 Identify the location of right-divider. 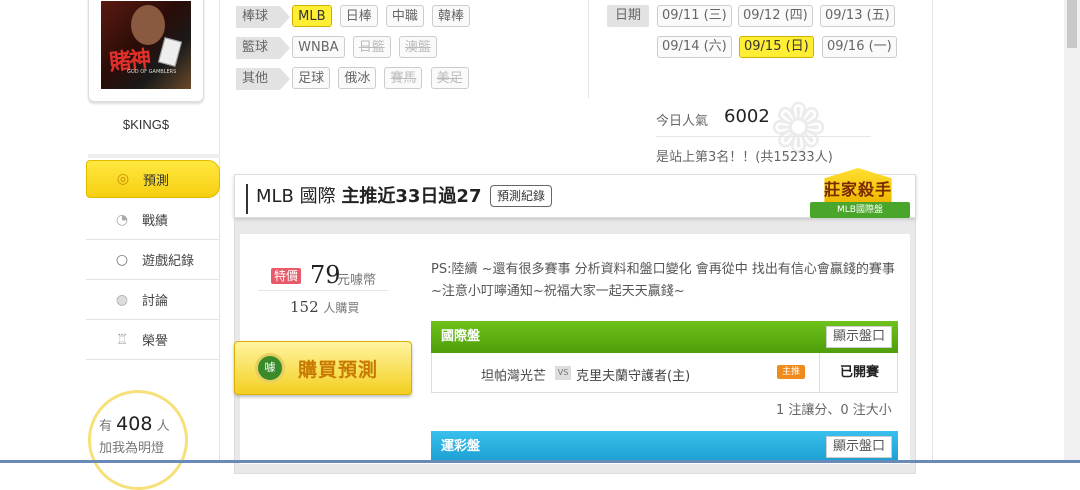
(932, 231).